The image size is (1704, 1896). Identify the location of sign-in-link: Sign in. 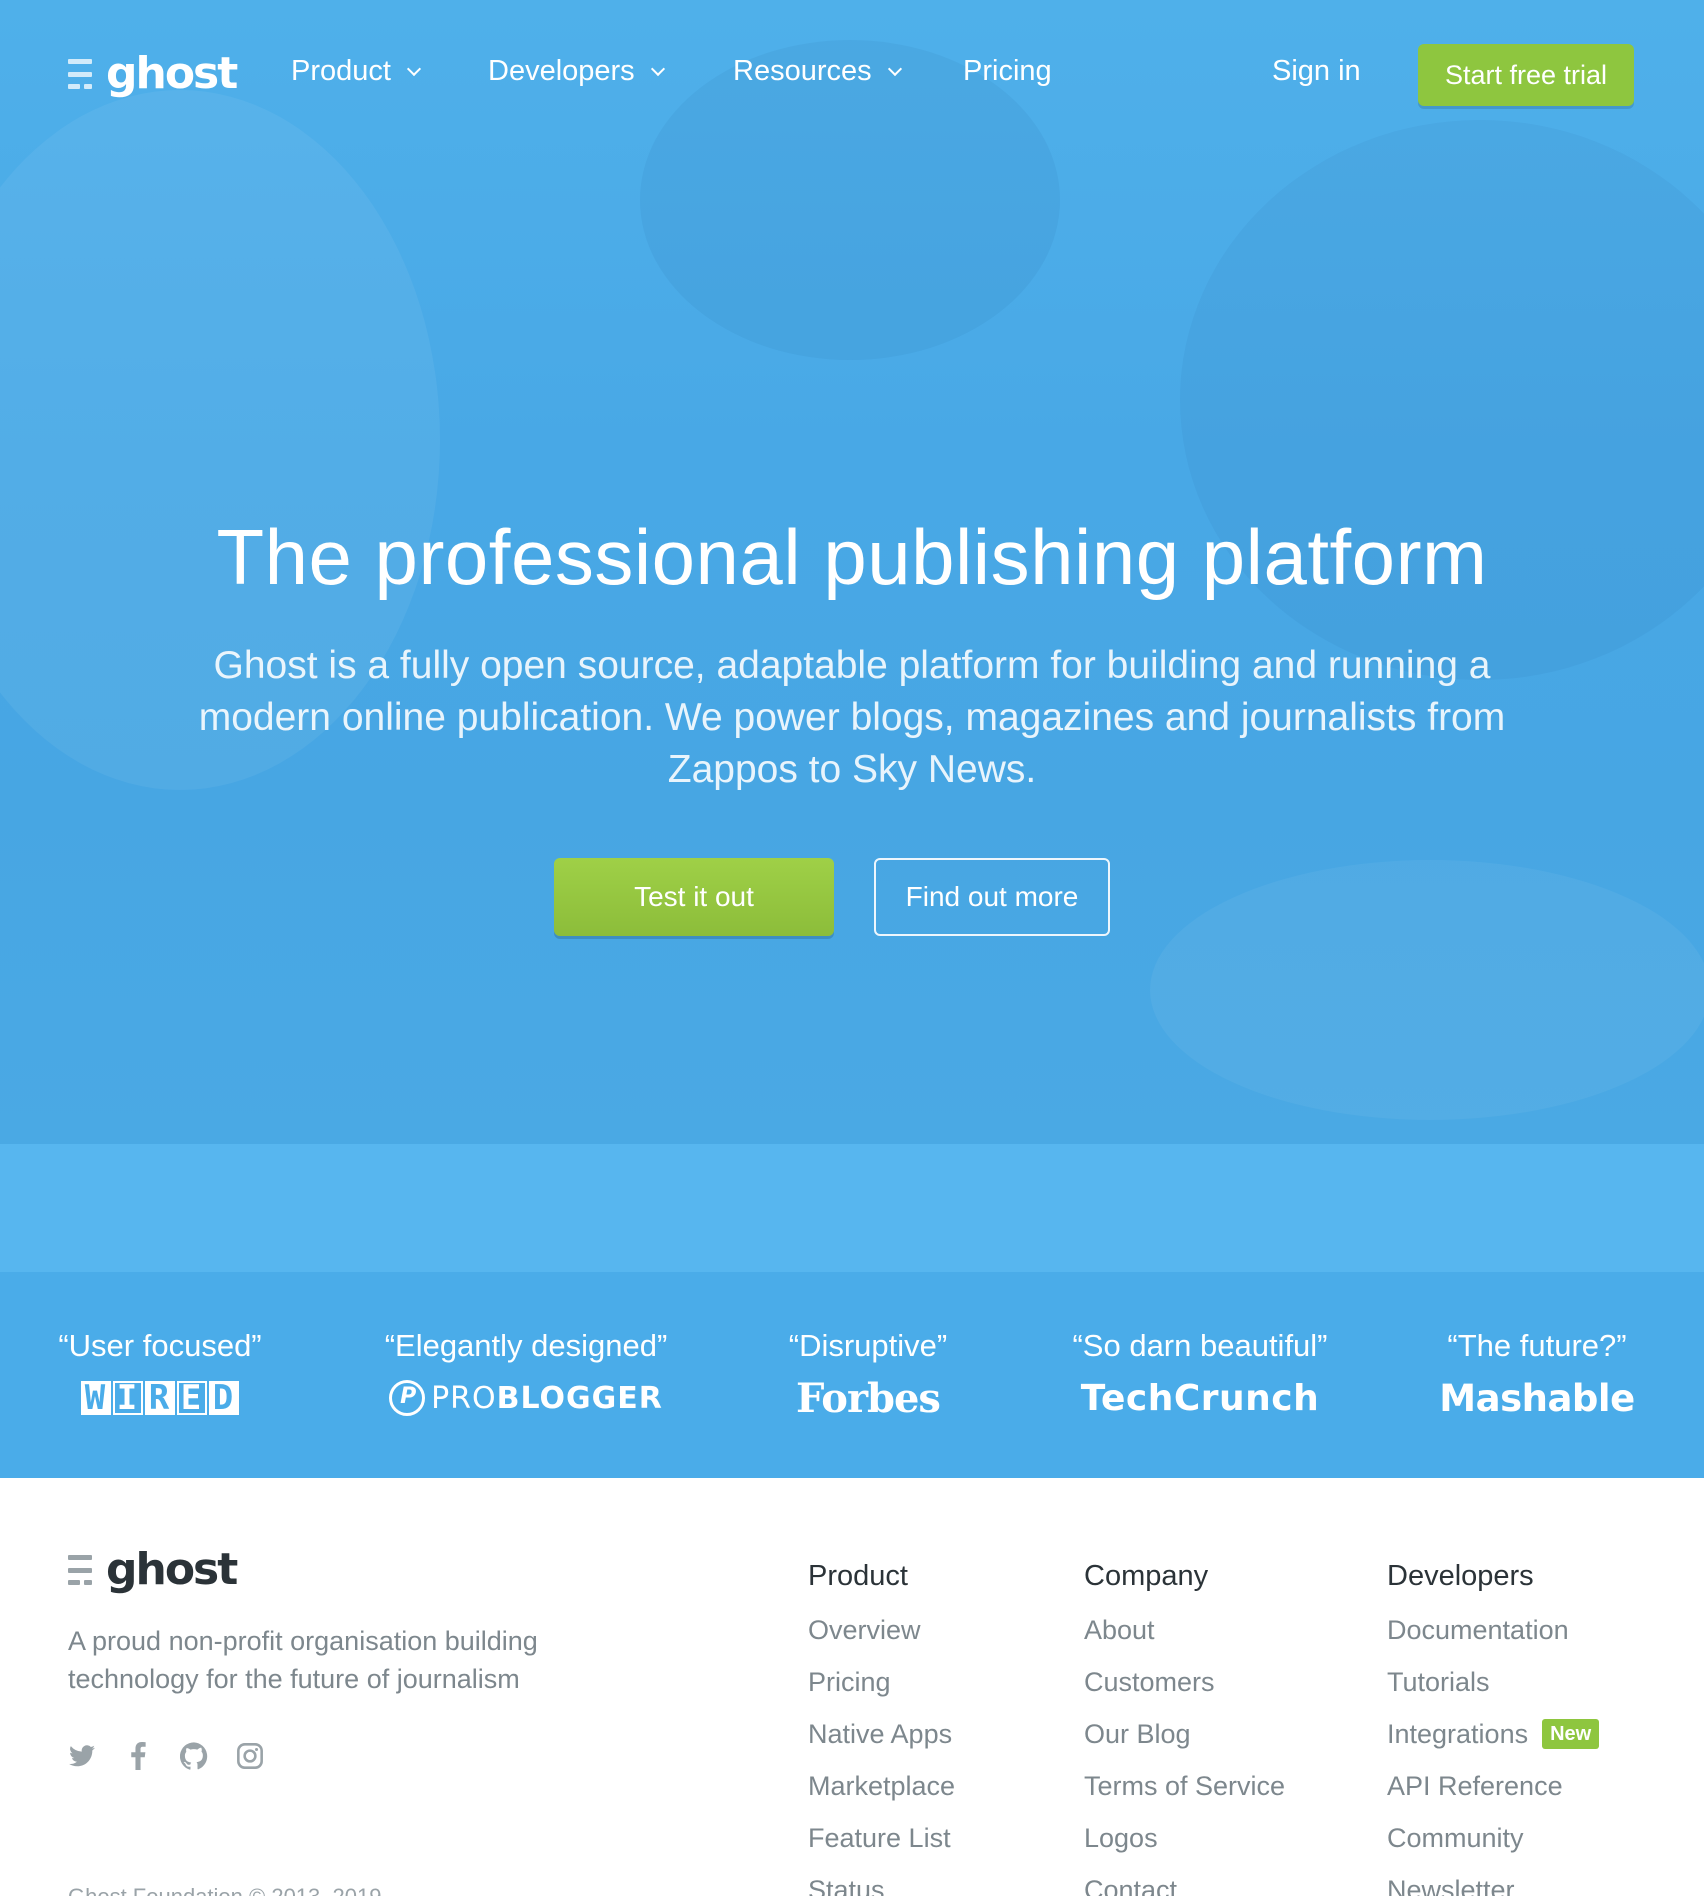
(1316, 71).